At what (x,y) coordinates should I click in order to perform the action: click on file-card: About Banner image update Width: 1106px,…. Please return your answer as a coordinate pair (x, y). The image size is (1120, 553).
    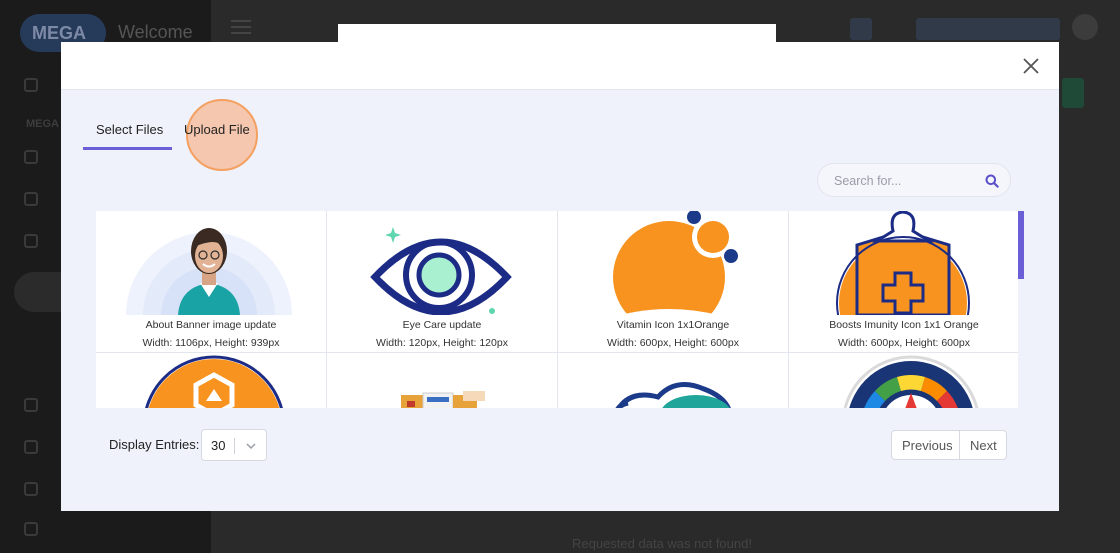
    Looking at the image, I should click on (211, 281).